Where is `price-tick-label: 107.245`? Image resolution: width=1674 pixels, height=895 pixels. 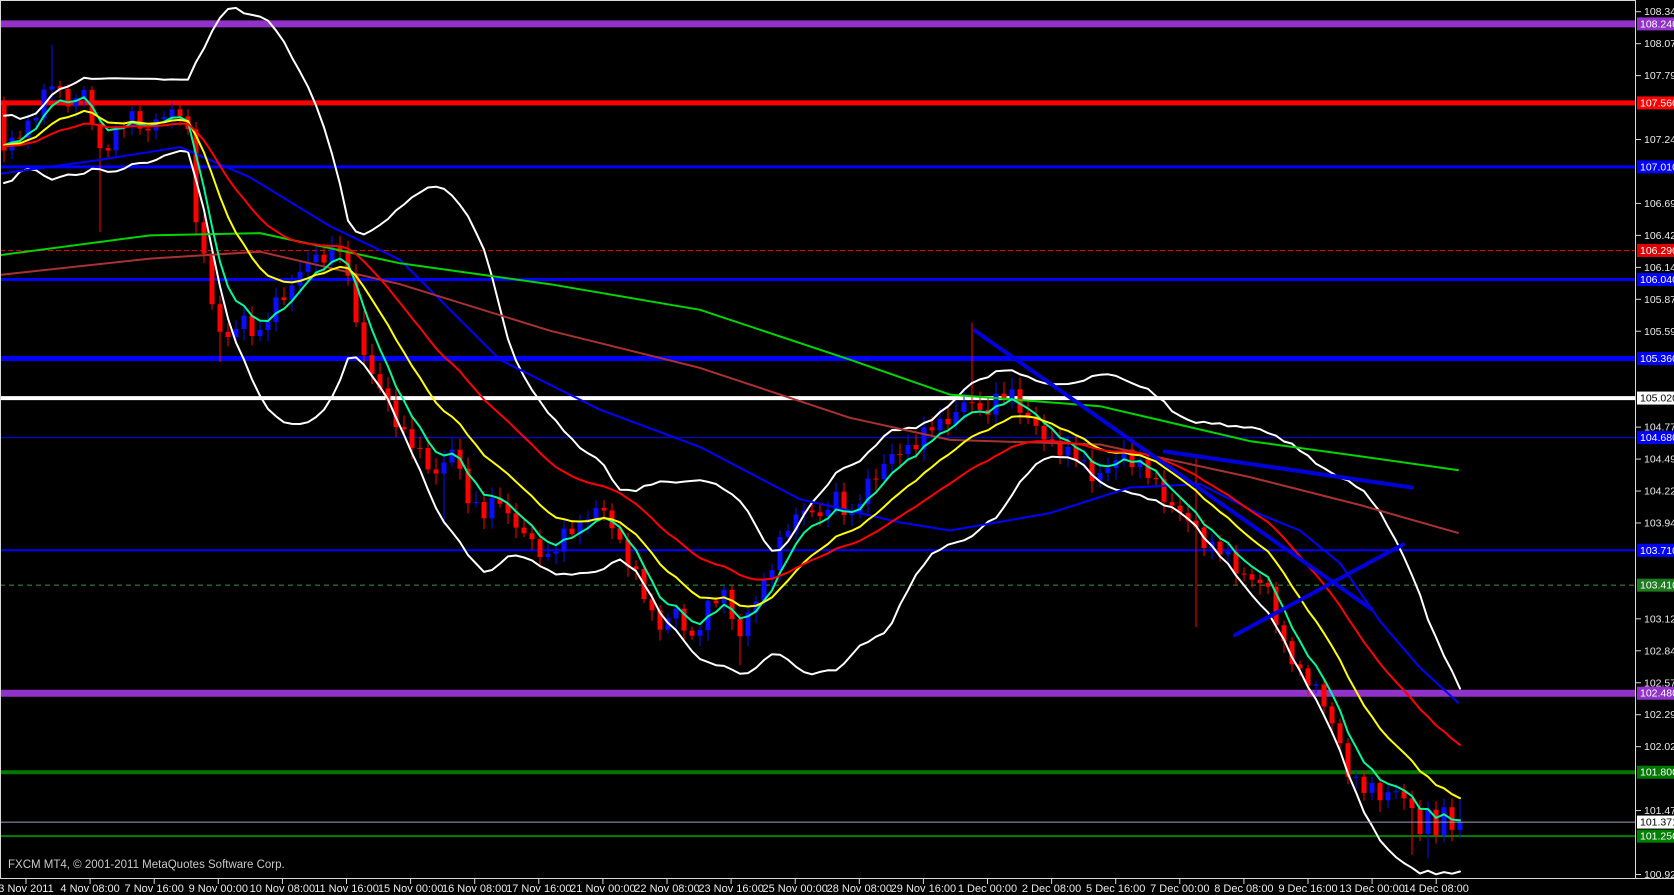
price-tick-label: 107.245 is located at coordinates (1659, 140).